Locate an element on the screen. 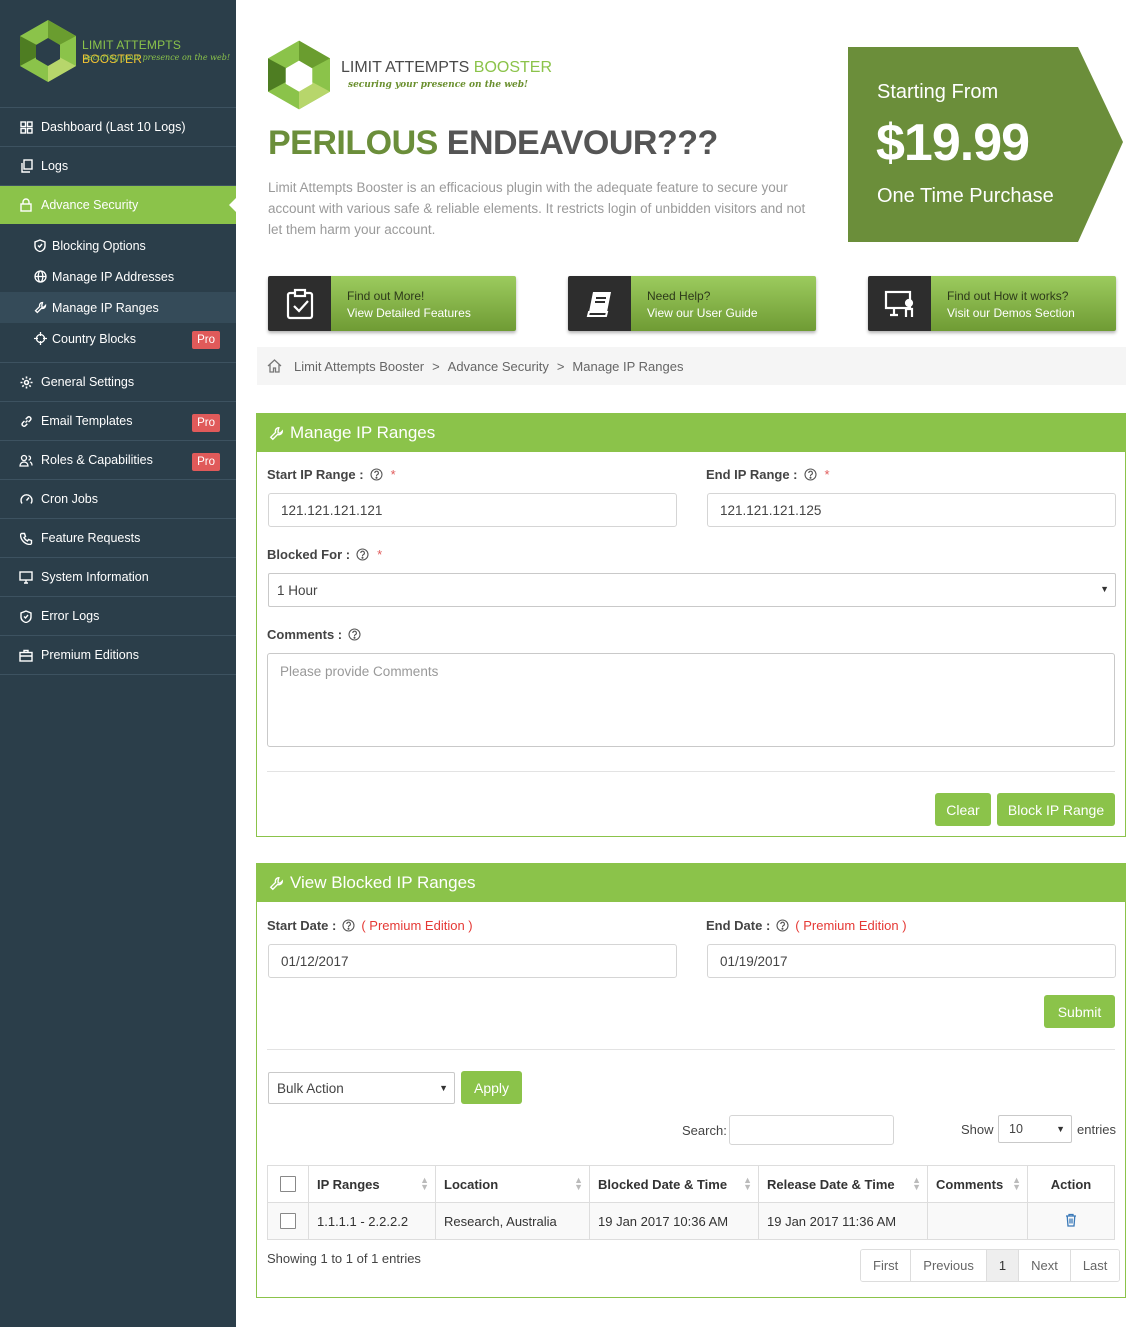 The height and width of the screenshot is (1327, 1147). sidebar-sub-label: Manage IP Addresses is located at coordinates (113, 276).